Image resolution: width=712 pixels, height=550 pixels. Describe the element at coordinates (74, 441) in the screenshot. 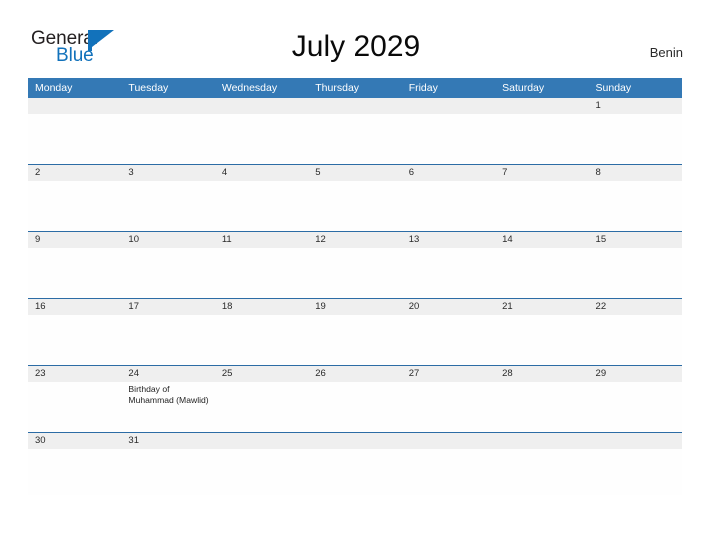

I see `day-number-30: 30` at that location.